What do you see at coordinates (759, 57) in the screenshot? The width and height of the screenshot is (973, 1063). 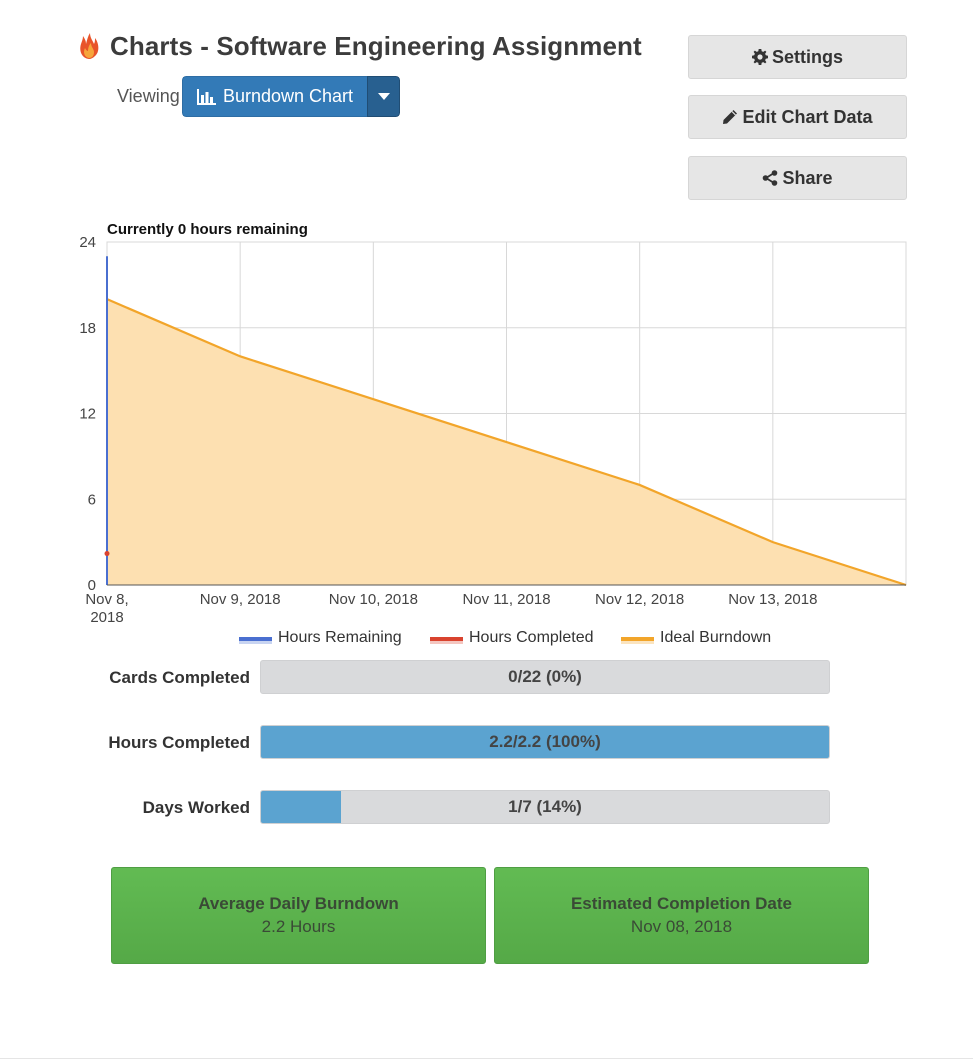 I see `gear-icon` at bounding box center [759, 57].